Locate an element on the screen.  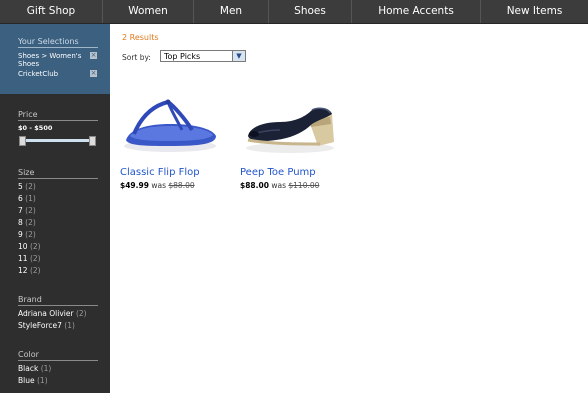
size-item: 9 (2) is located at coordinates (27, 234).